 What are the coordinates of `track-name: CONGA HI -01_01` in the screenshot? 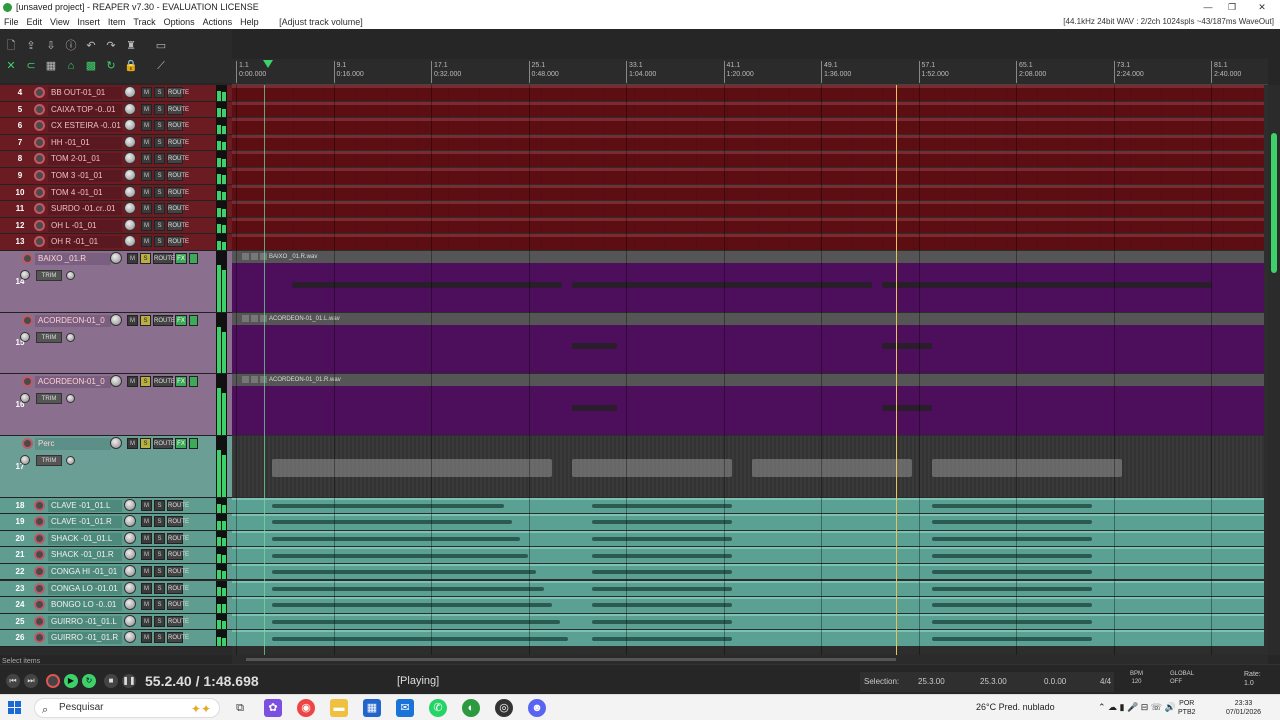 It's located at (85, 571).